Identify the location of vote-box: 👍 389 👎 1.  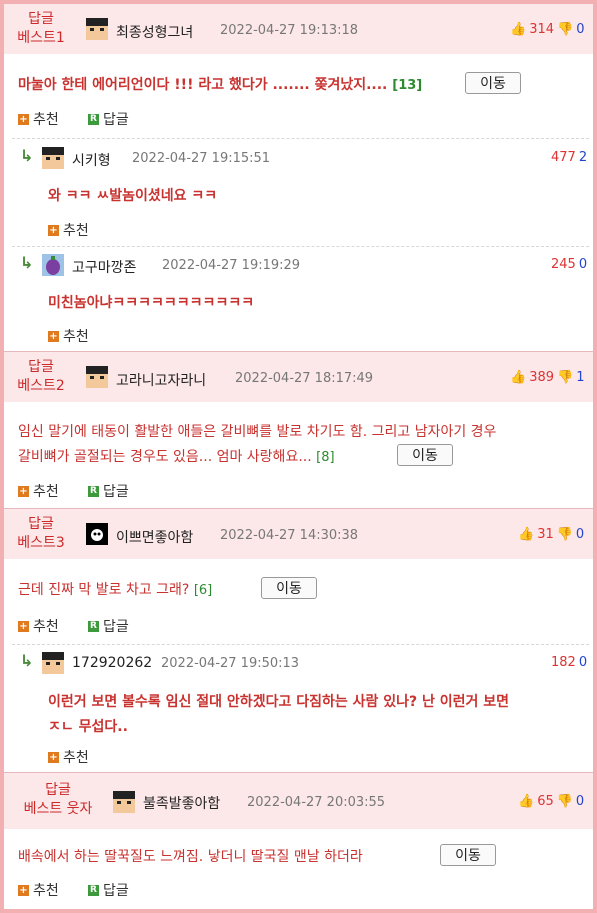
(547, 377).